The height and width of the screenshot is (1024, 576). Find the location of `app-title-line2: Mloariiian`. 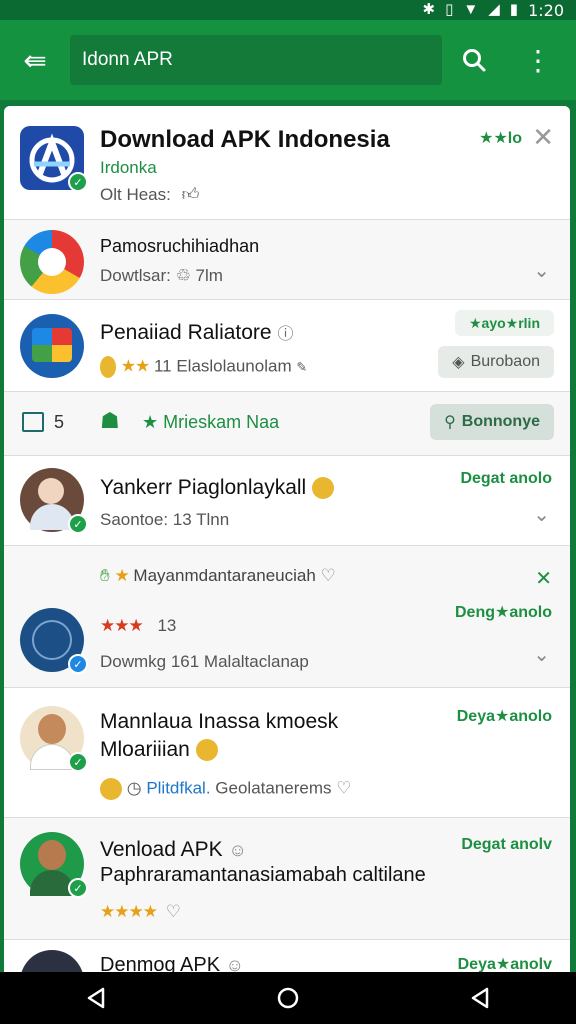

app-title-line2: Mloariiian is located at coordinates (159, 750).